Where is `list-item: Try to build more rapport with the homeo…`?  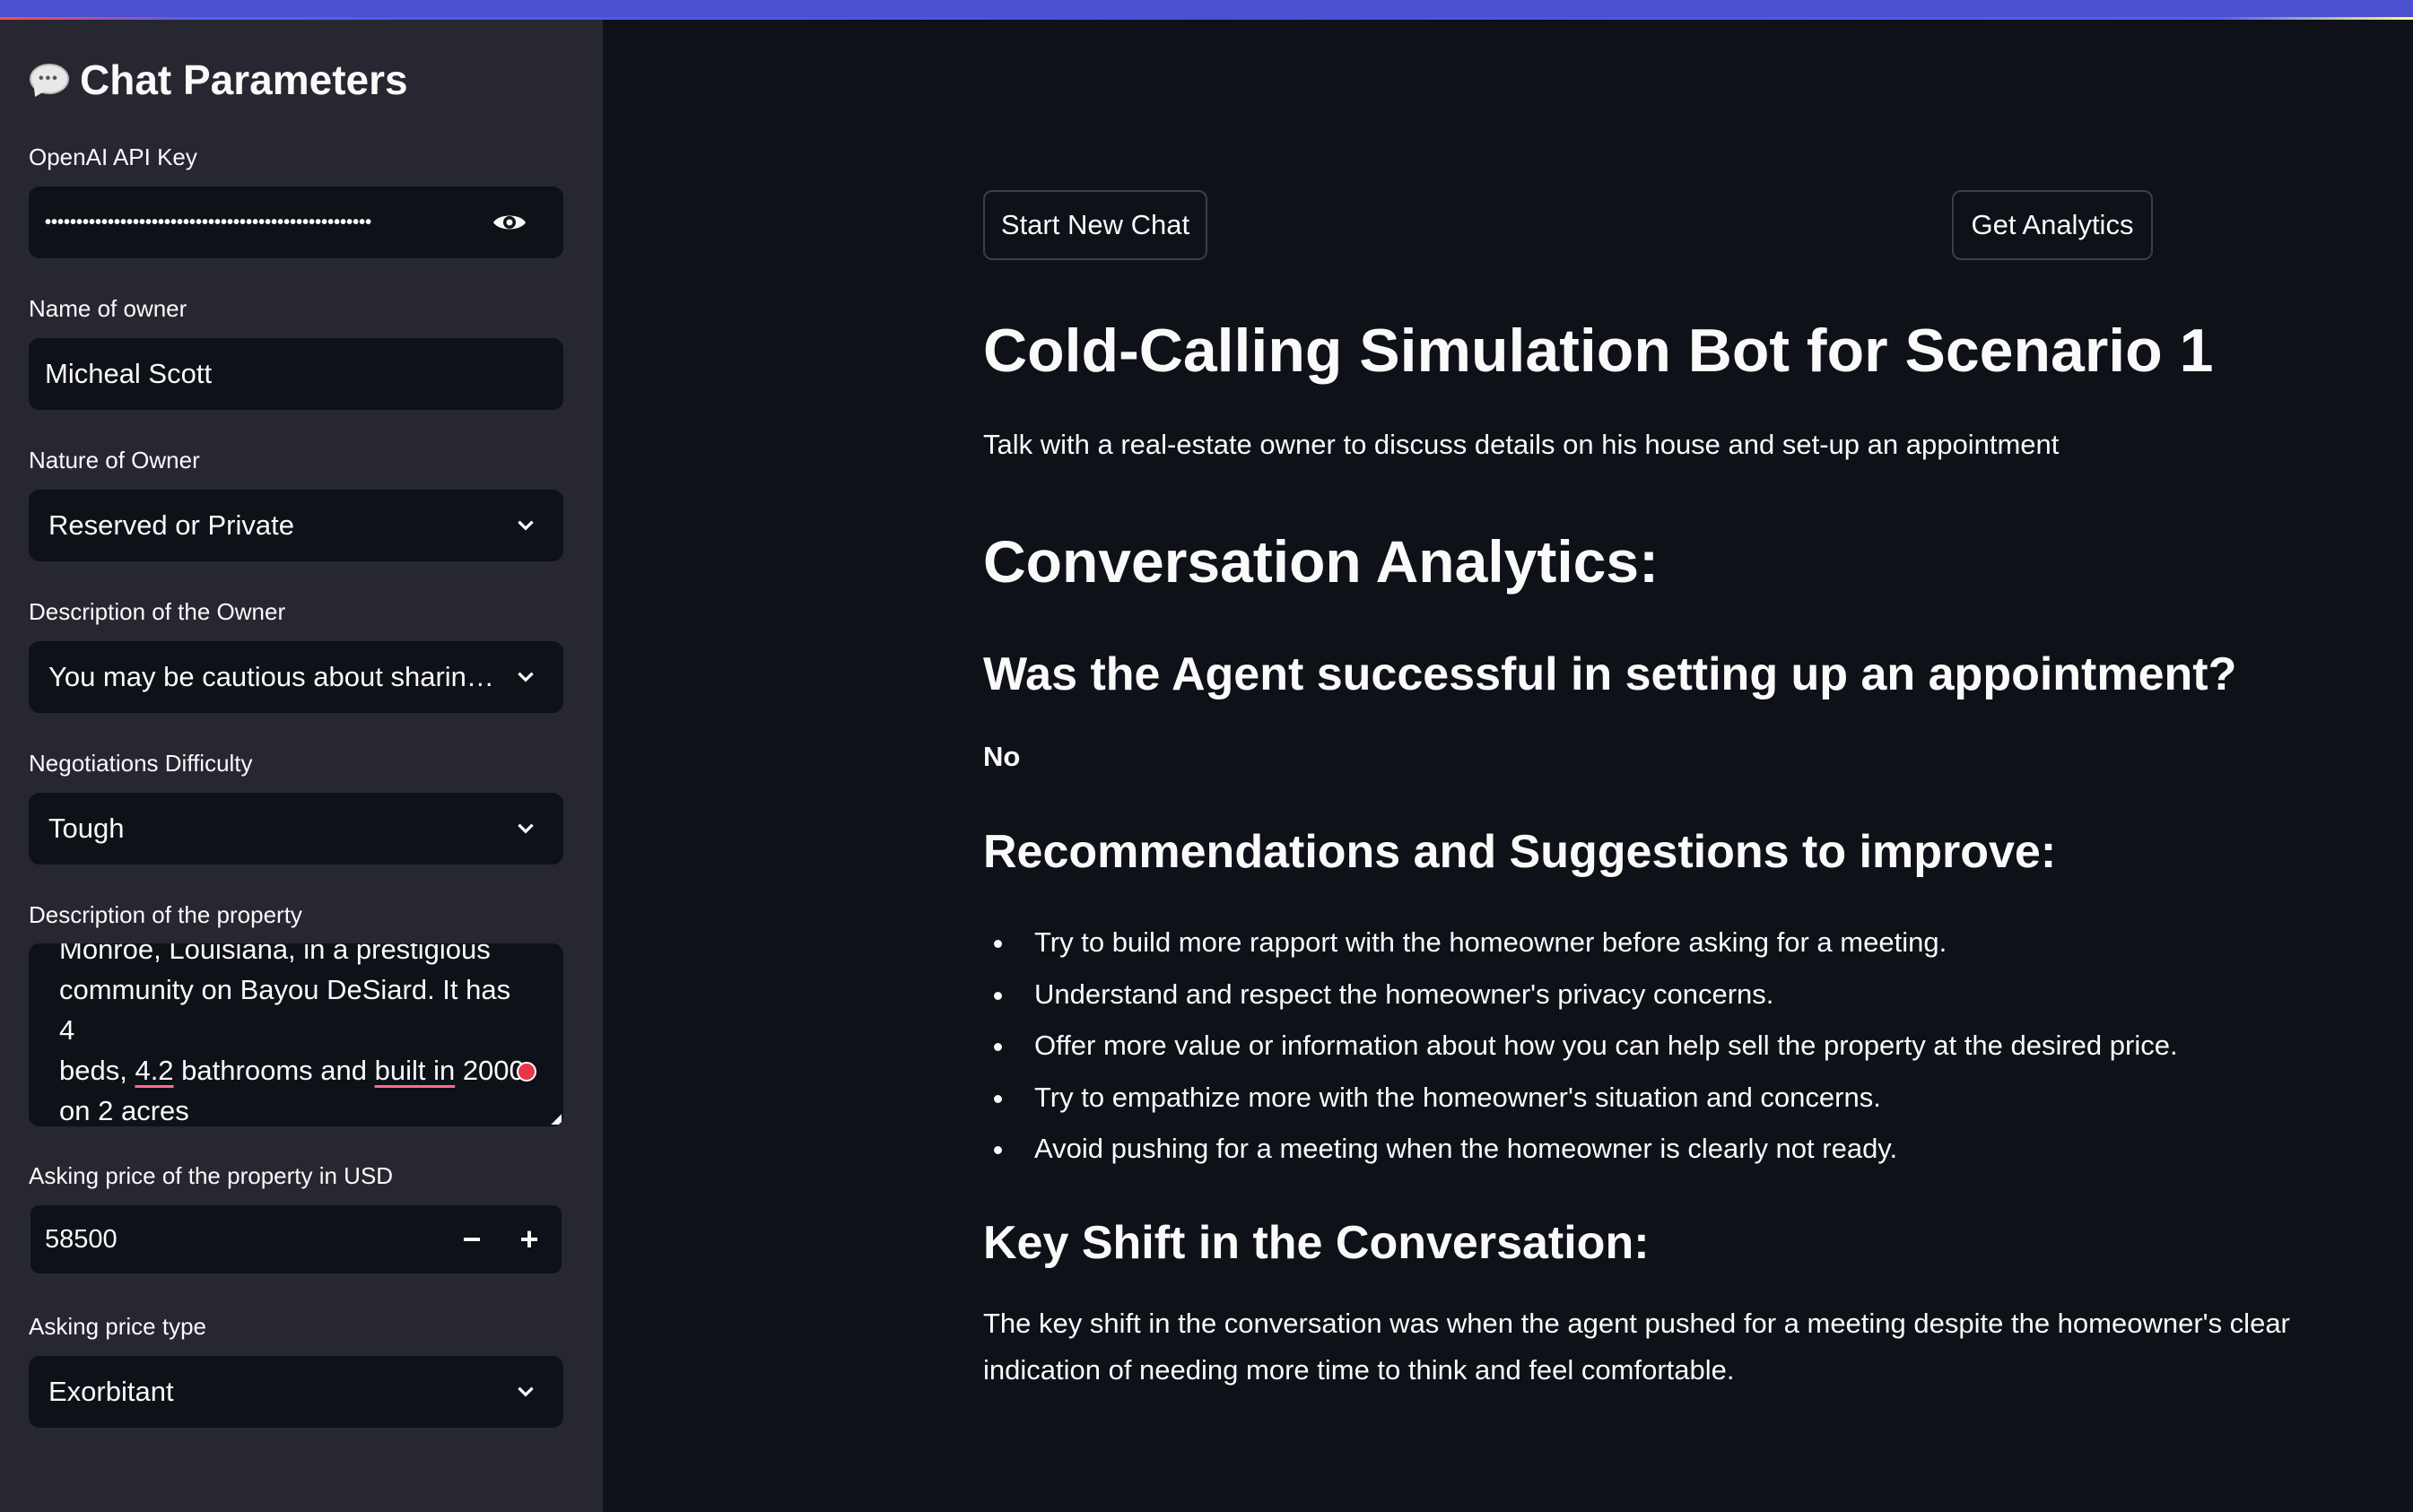
list-item: Try to build more rapport with the homeo… is located at coordinates (1581, 943).